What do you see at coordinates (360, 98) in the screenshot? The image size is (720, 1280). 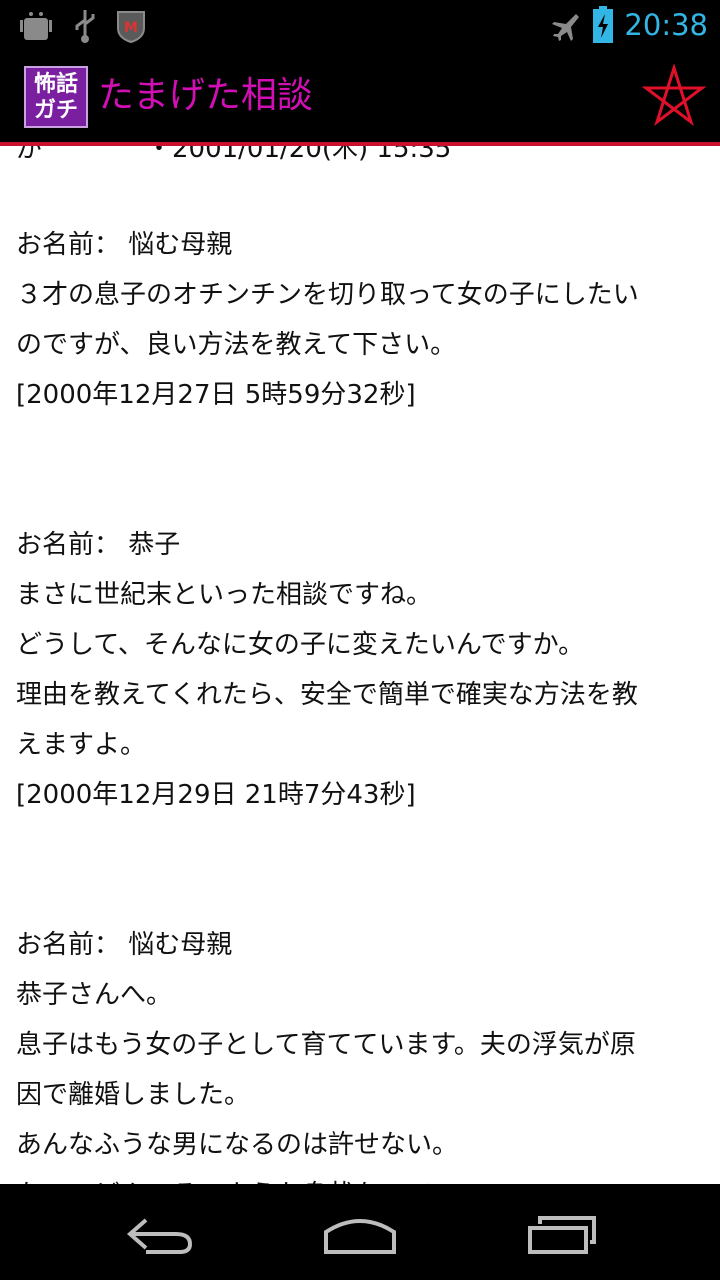 I see `action-bar: 怖話 ガチ たまげた相談` at bounding box center [360, 98].